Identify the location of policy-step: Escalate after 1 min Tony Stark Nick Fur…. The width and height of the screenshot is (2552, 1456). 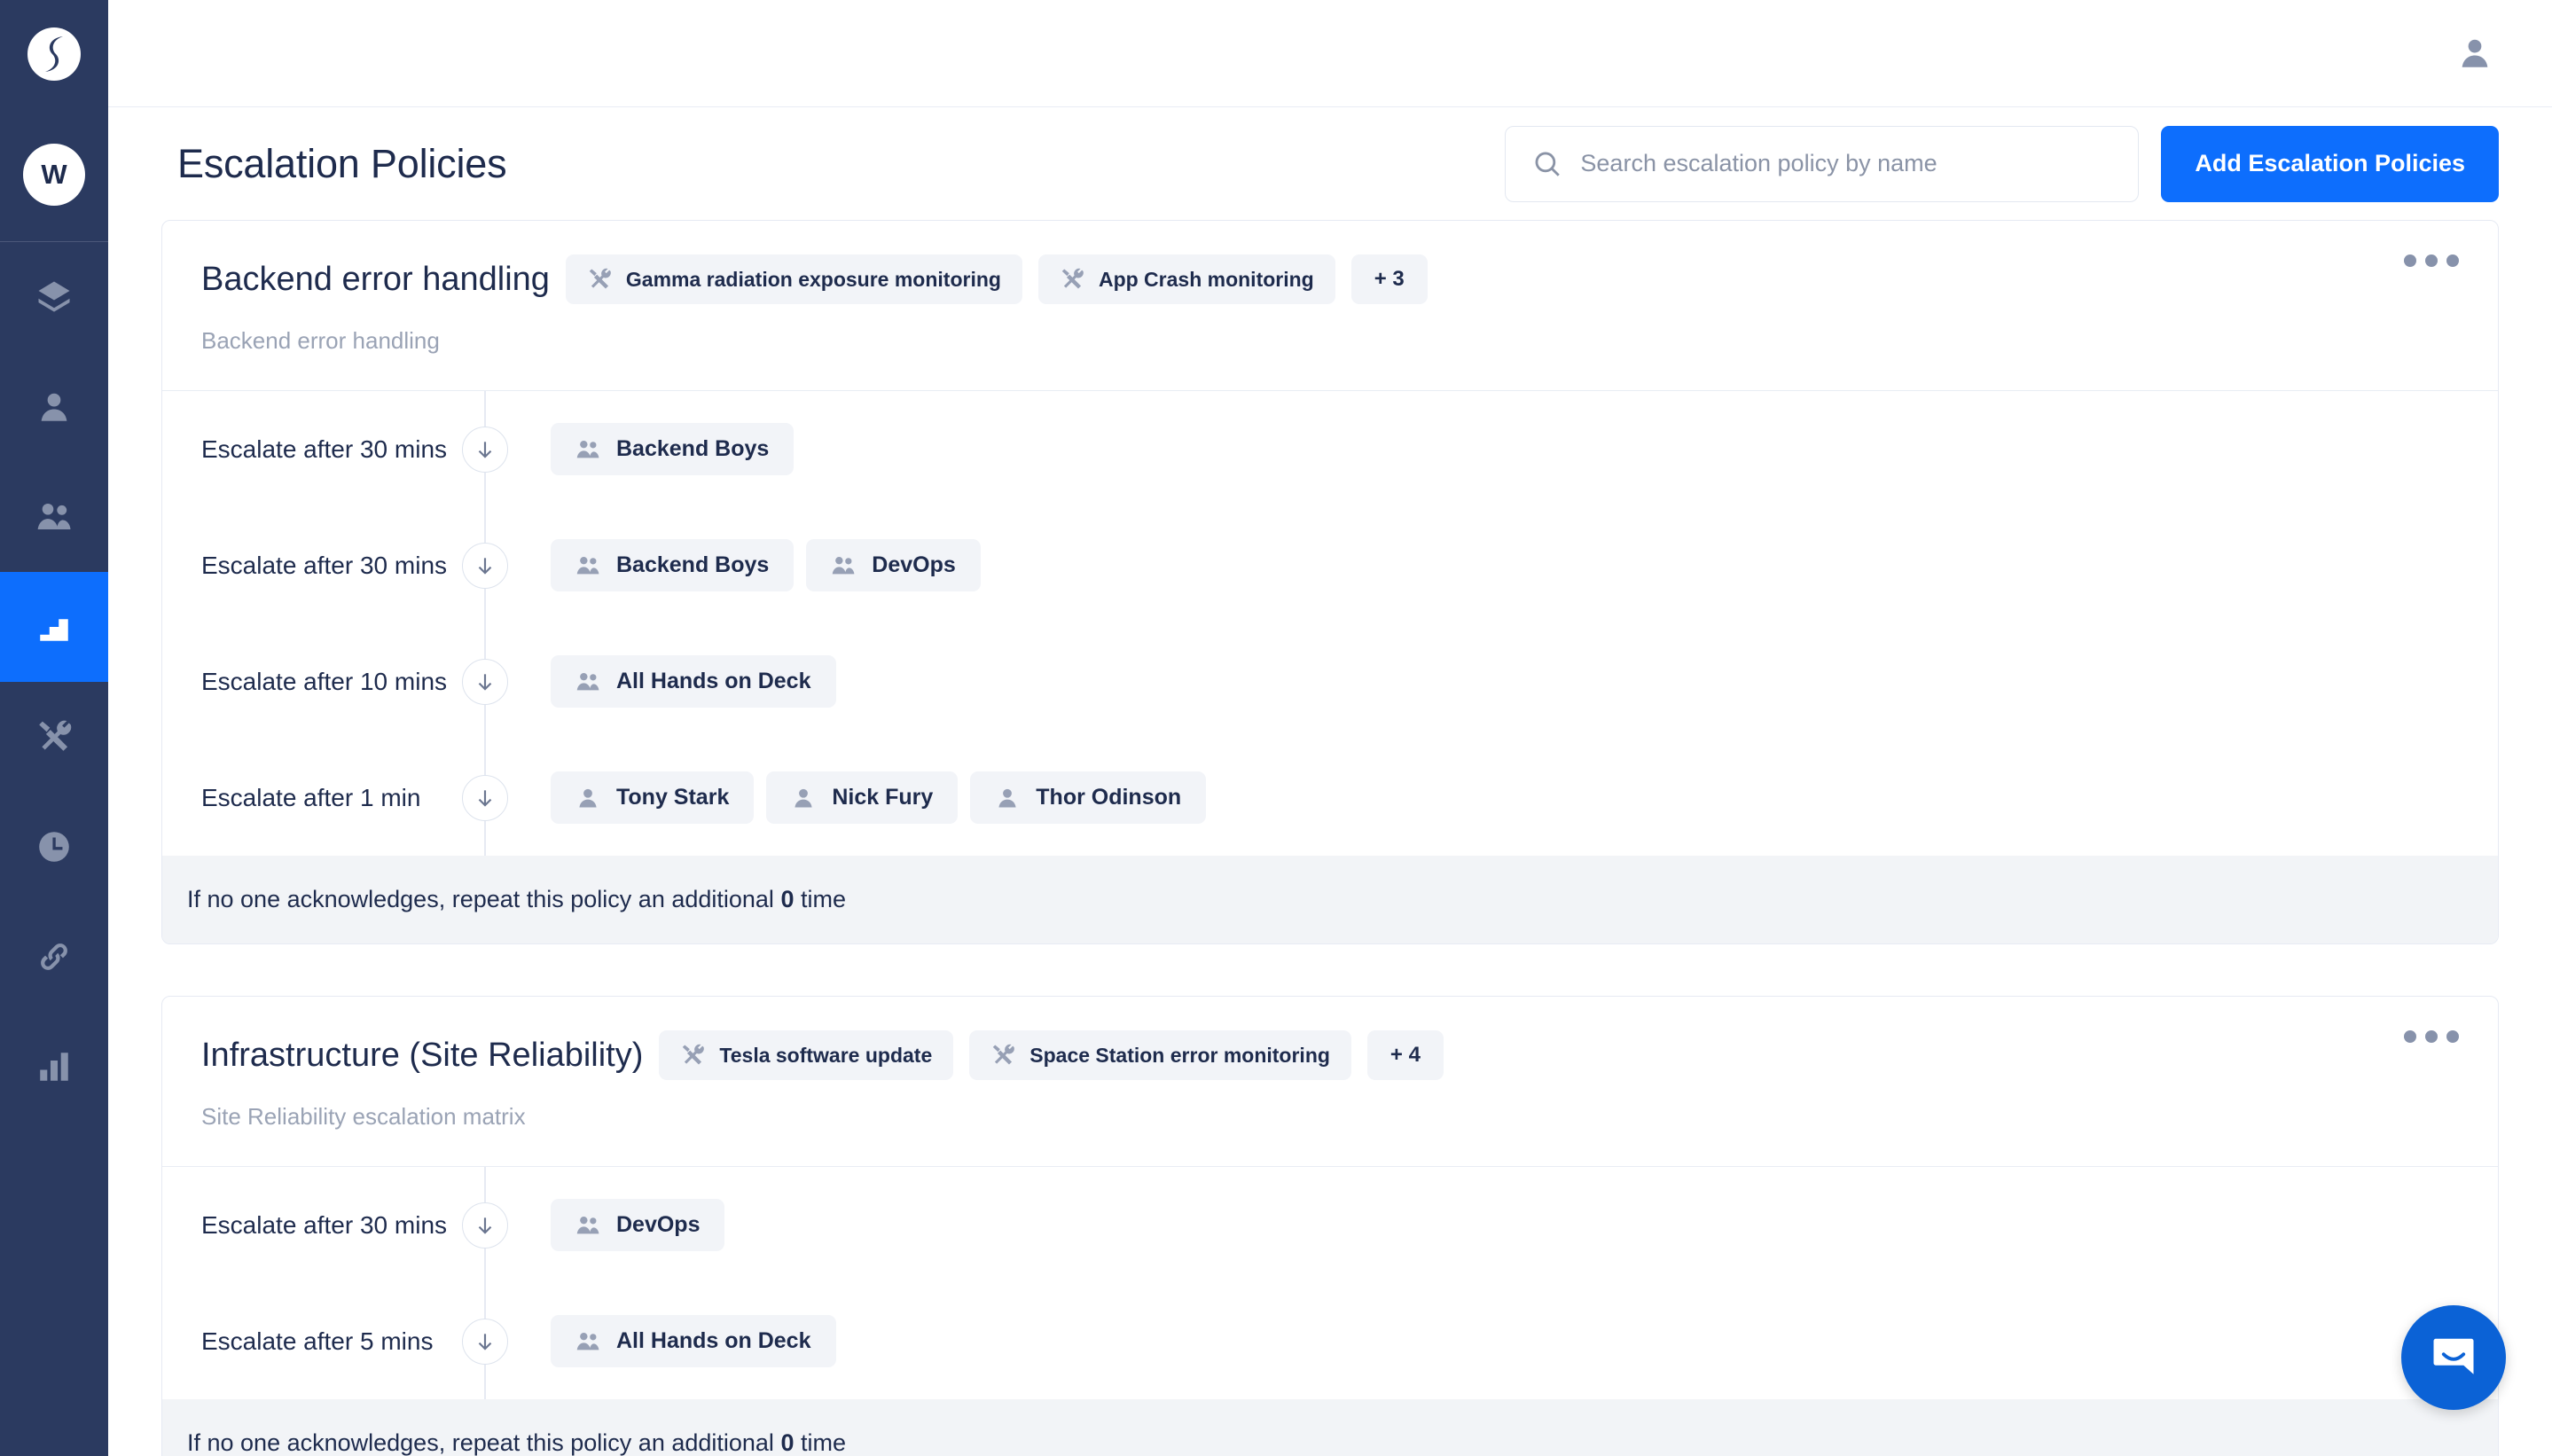
(1330, 798).